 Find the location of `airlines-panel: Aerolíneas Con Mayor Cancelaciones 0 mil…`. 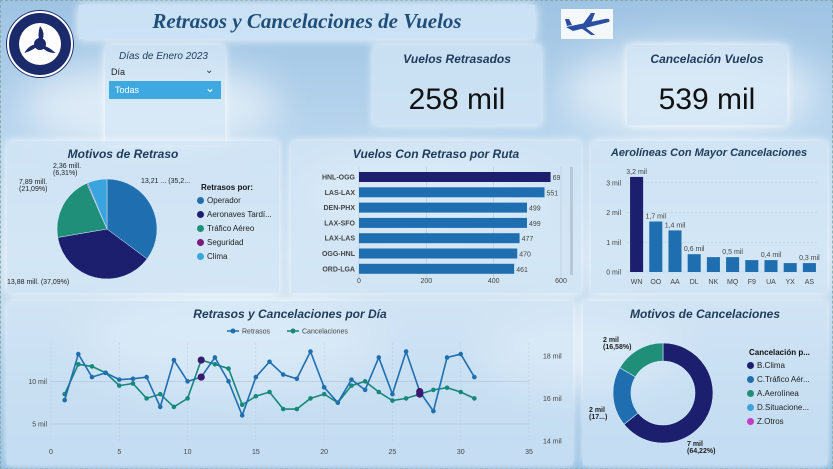

airlines-panel: Aerolíneas Con Mayor Cancelaciones 0 mil… is located at coordinates (709, 217).